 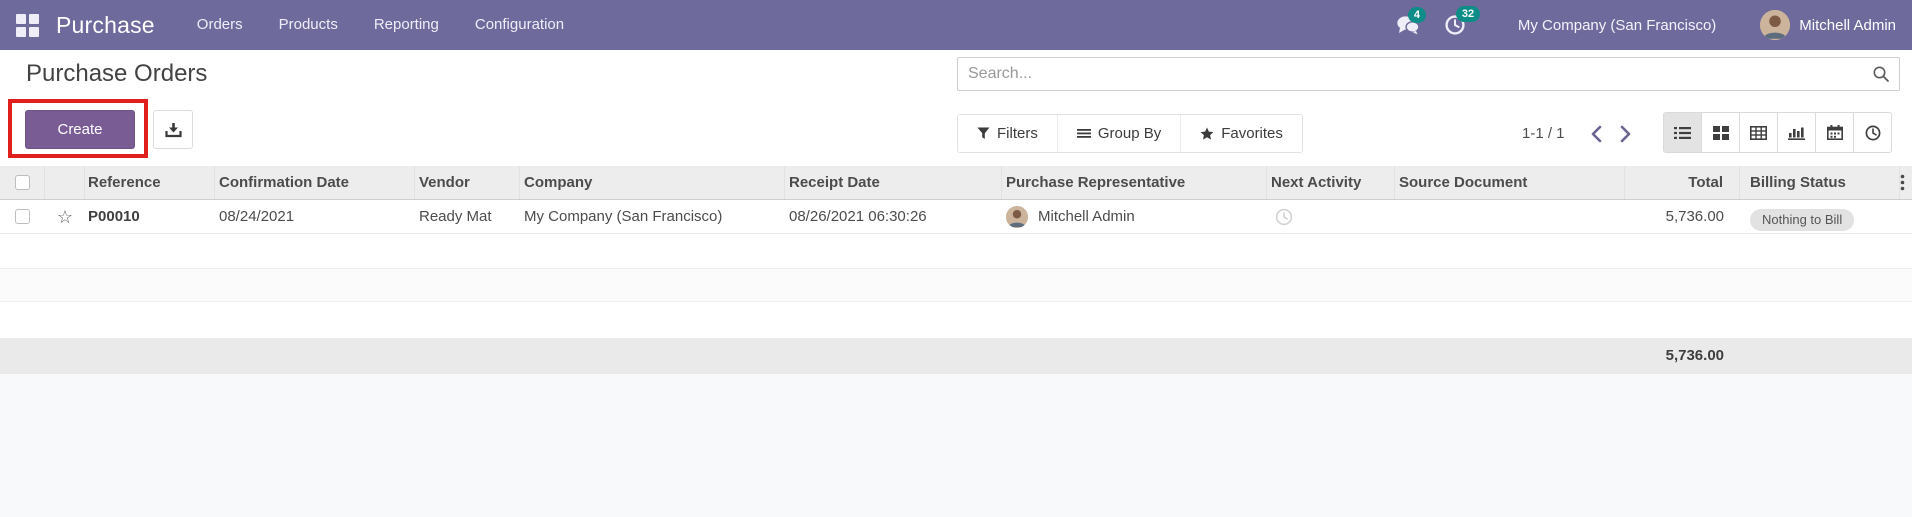 I want to click on header-source-document: Source Document, so click(x=1510, y=182).